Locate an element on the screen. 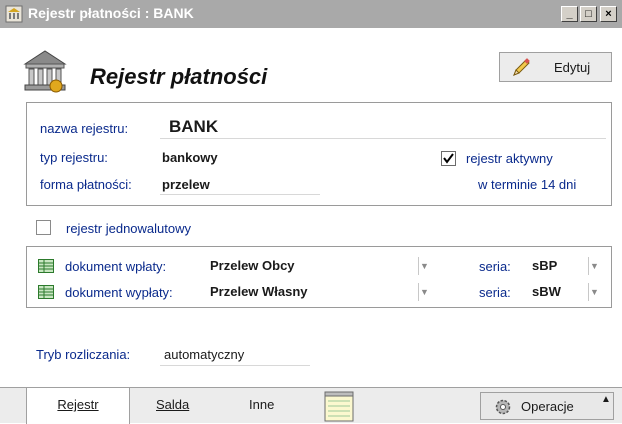 This screenshot has width=622, height=424. register-active-checkbox is located at coordinates (448, 158).